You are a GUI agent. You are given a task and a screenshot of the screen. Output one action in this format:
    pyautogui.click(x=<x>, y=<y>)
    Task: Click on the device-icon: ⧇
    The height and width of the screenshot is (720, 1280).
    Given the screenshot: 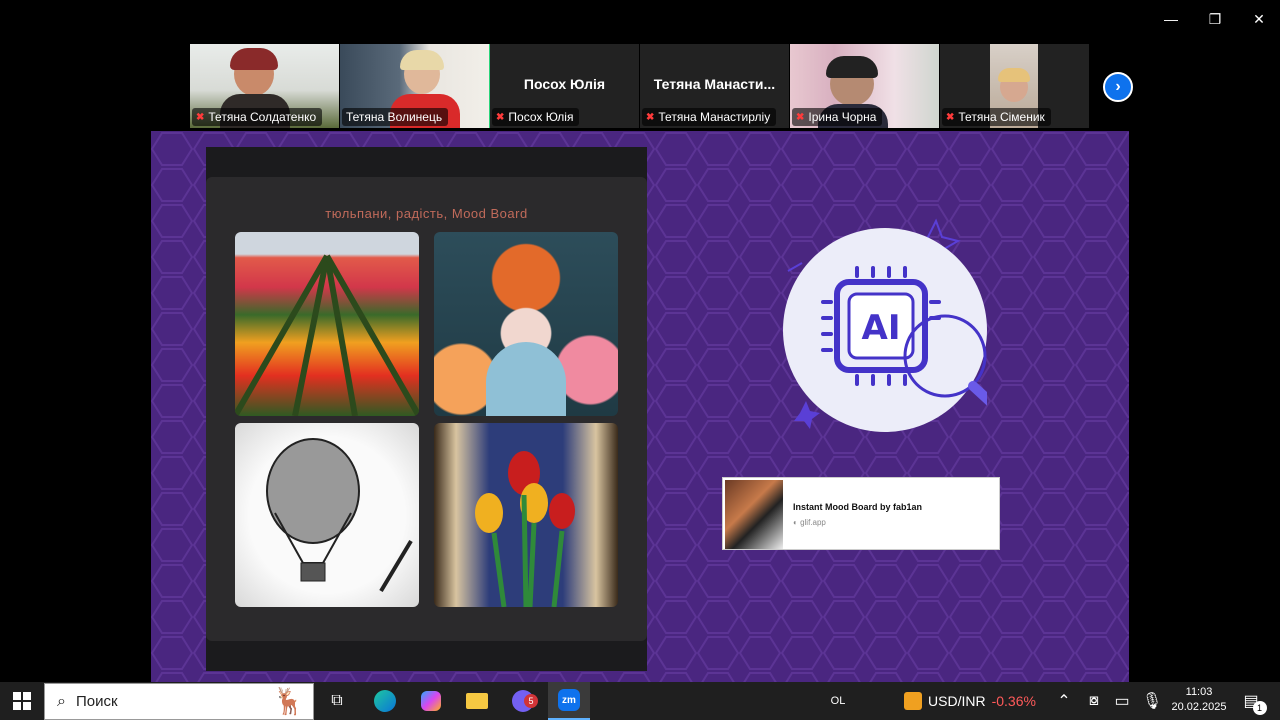 What is the action you would take?
    pyautogui.click(x=1094, y=700)
    